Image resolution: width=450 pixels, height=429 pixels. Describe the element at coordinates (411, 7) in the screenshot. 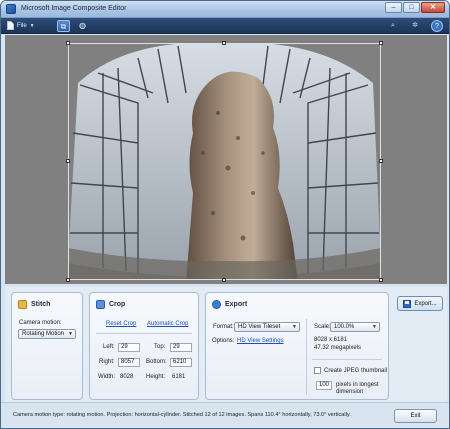

I see `maximize-button: □` at that location.